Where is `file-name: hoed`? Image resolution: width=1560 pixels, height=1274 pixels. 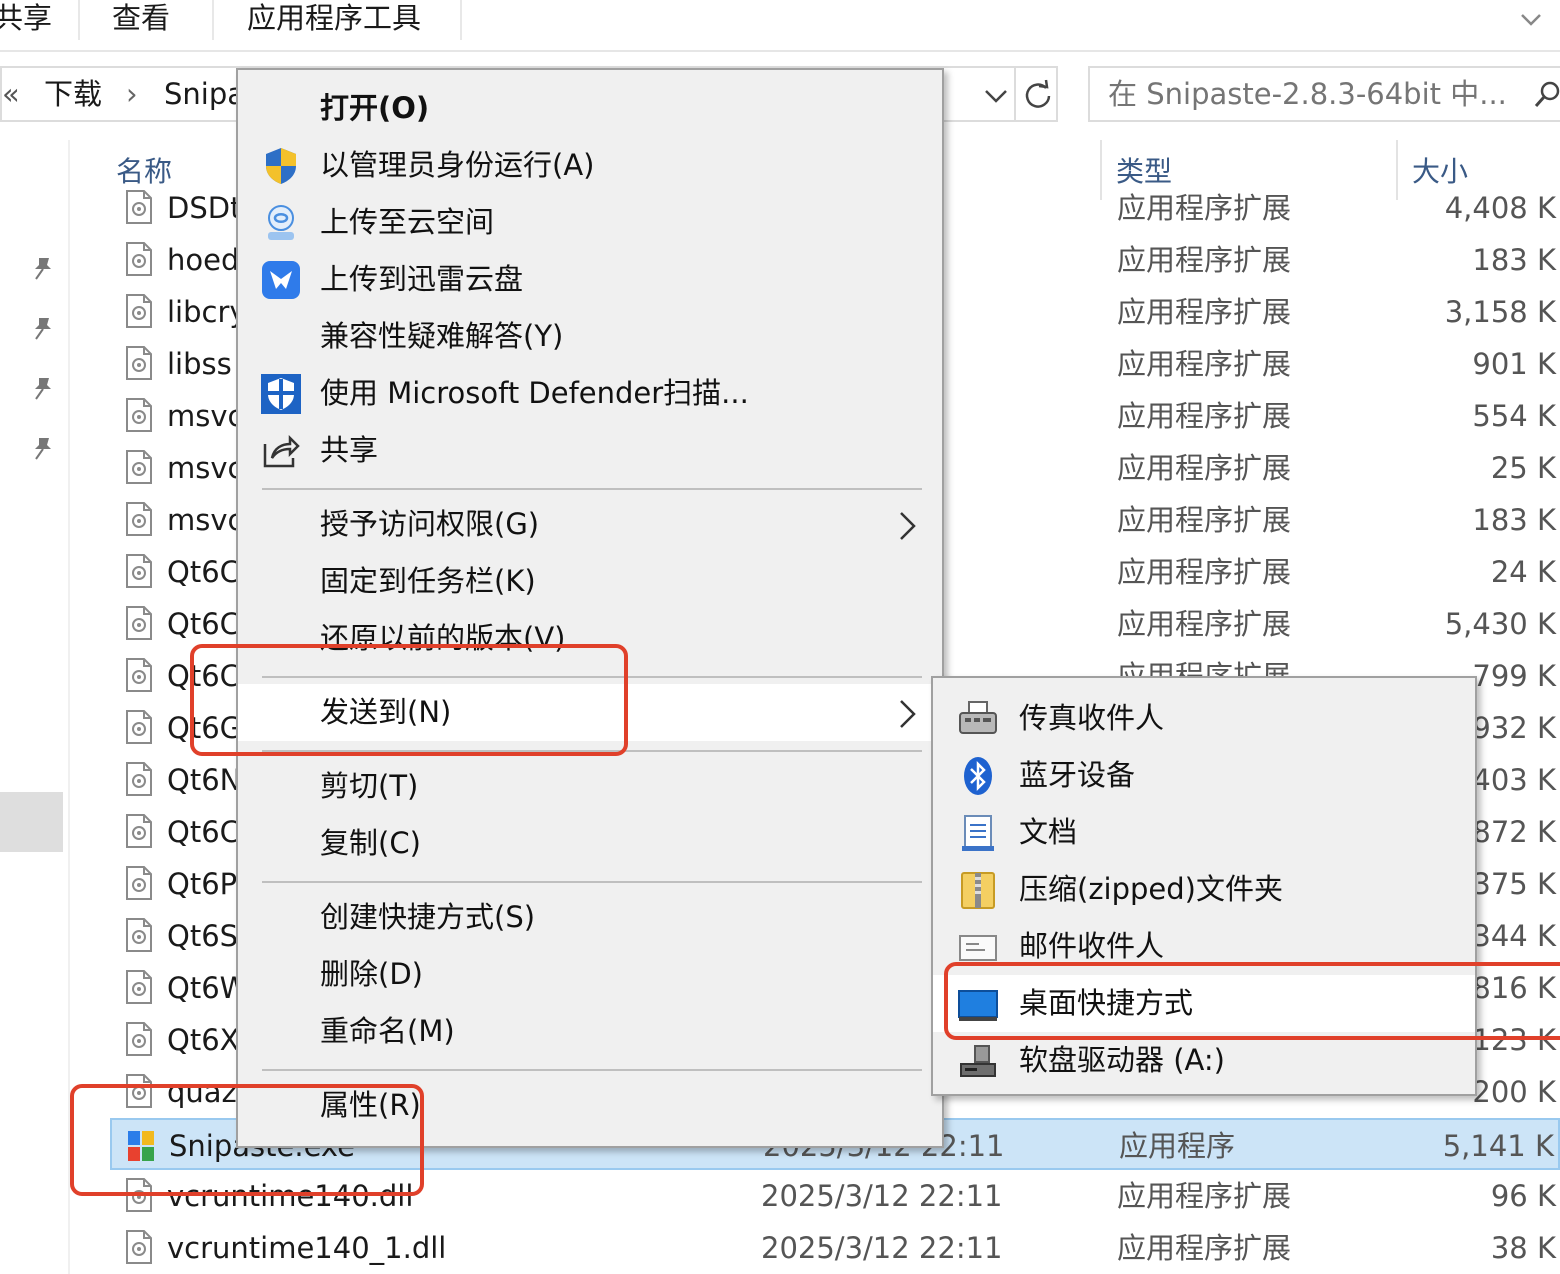 file-name: hoed is located at coordinates (203, 260).